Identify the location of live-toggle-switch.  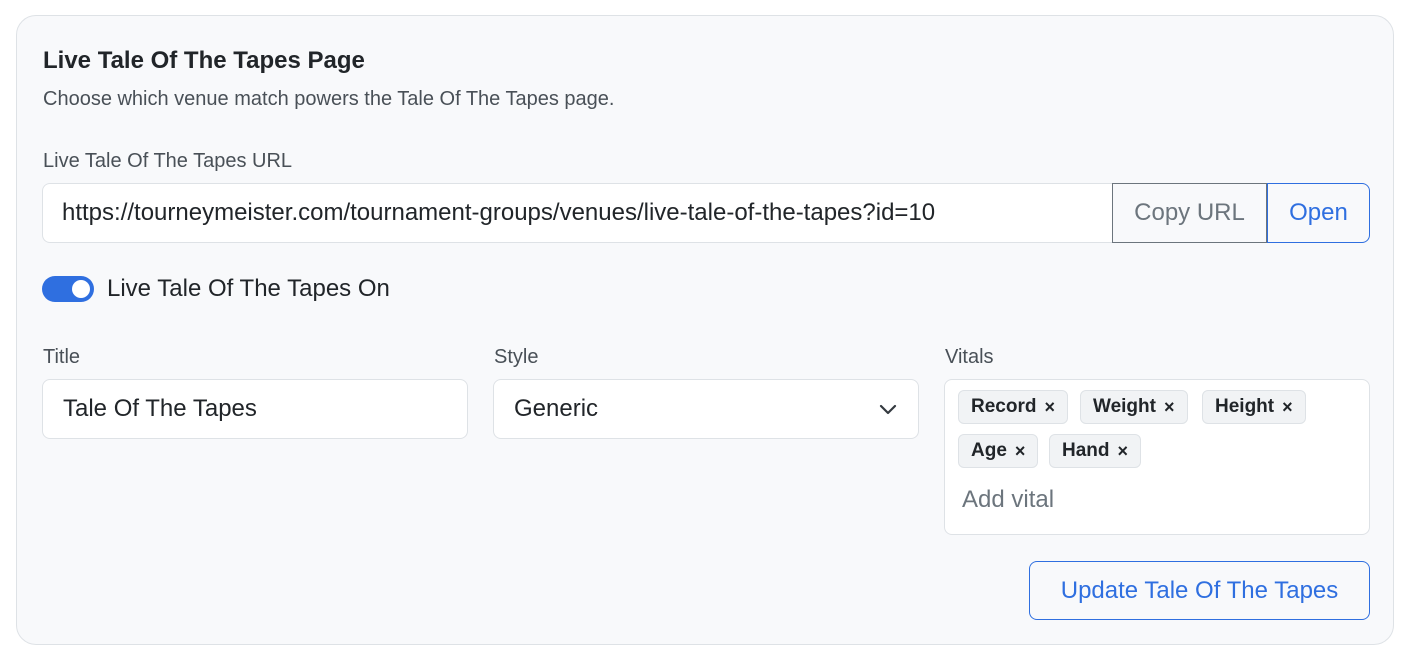
(68, 289).